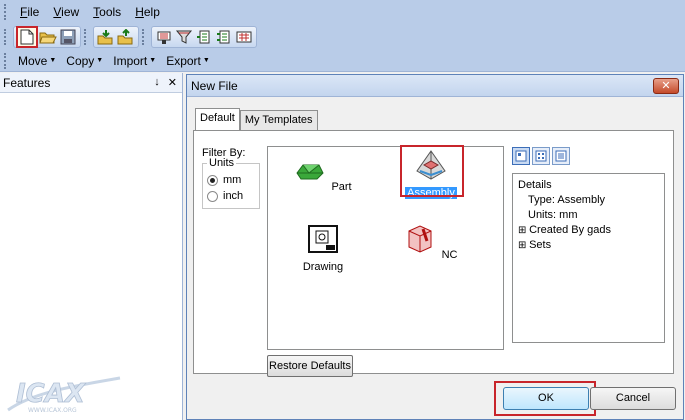 The image size is (685, 420). I want to click on layer-tool-2-button, so click(184, 37).